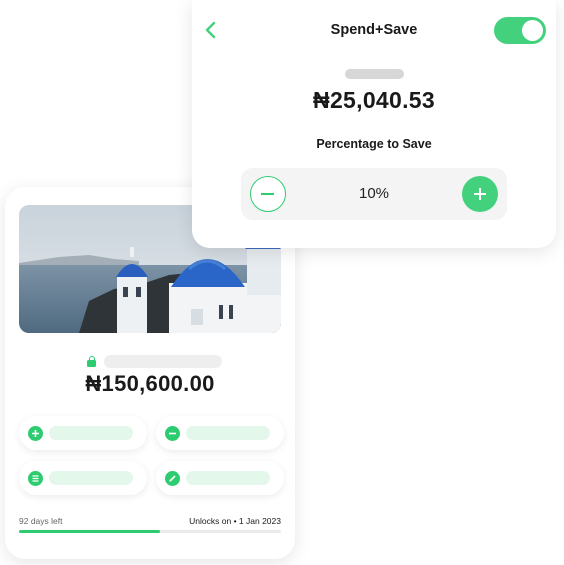 The height and width of the screenshot is (565, 564). Describe the element at coordinates (35, 433) in the screenshot. I see `plus-icon` at that location.